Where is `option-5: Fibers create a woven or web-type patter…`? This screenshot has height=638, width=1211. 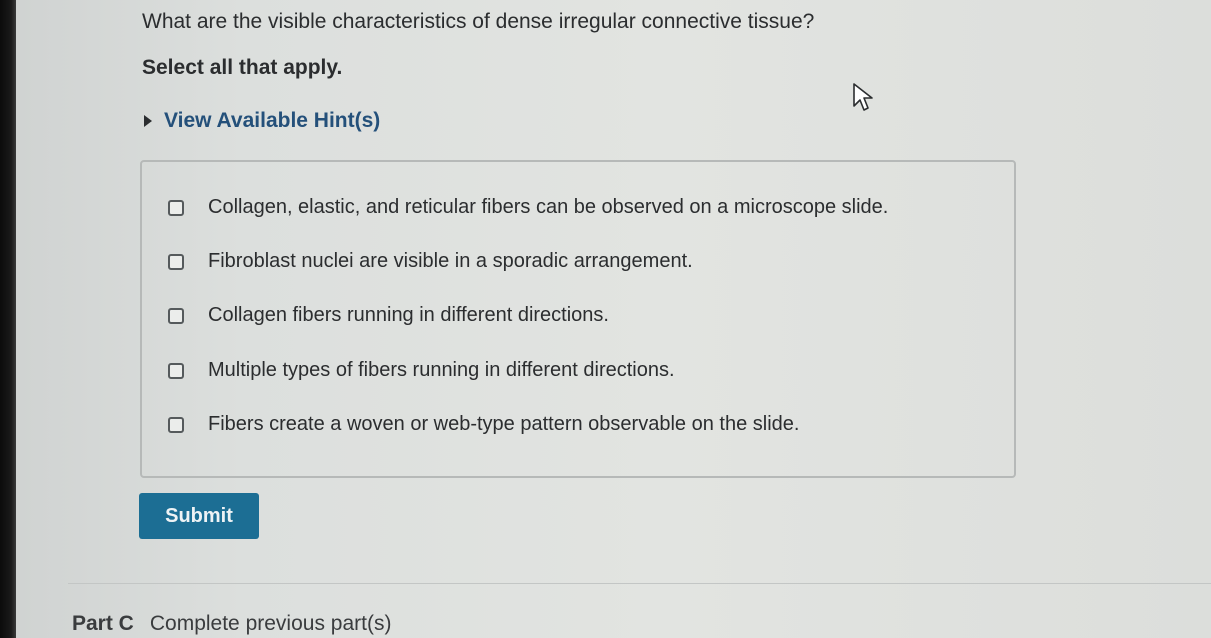 option-5: Fibers create a woven or web-type patter… is located at coordinates (483, 424).